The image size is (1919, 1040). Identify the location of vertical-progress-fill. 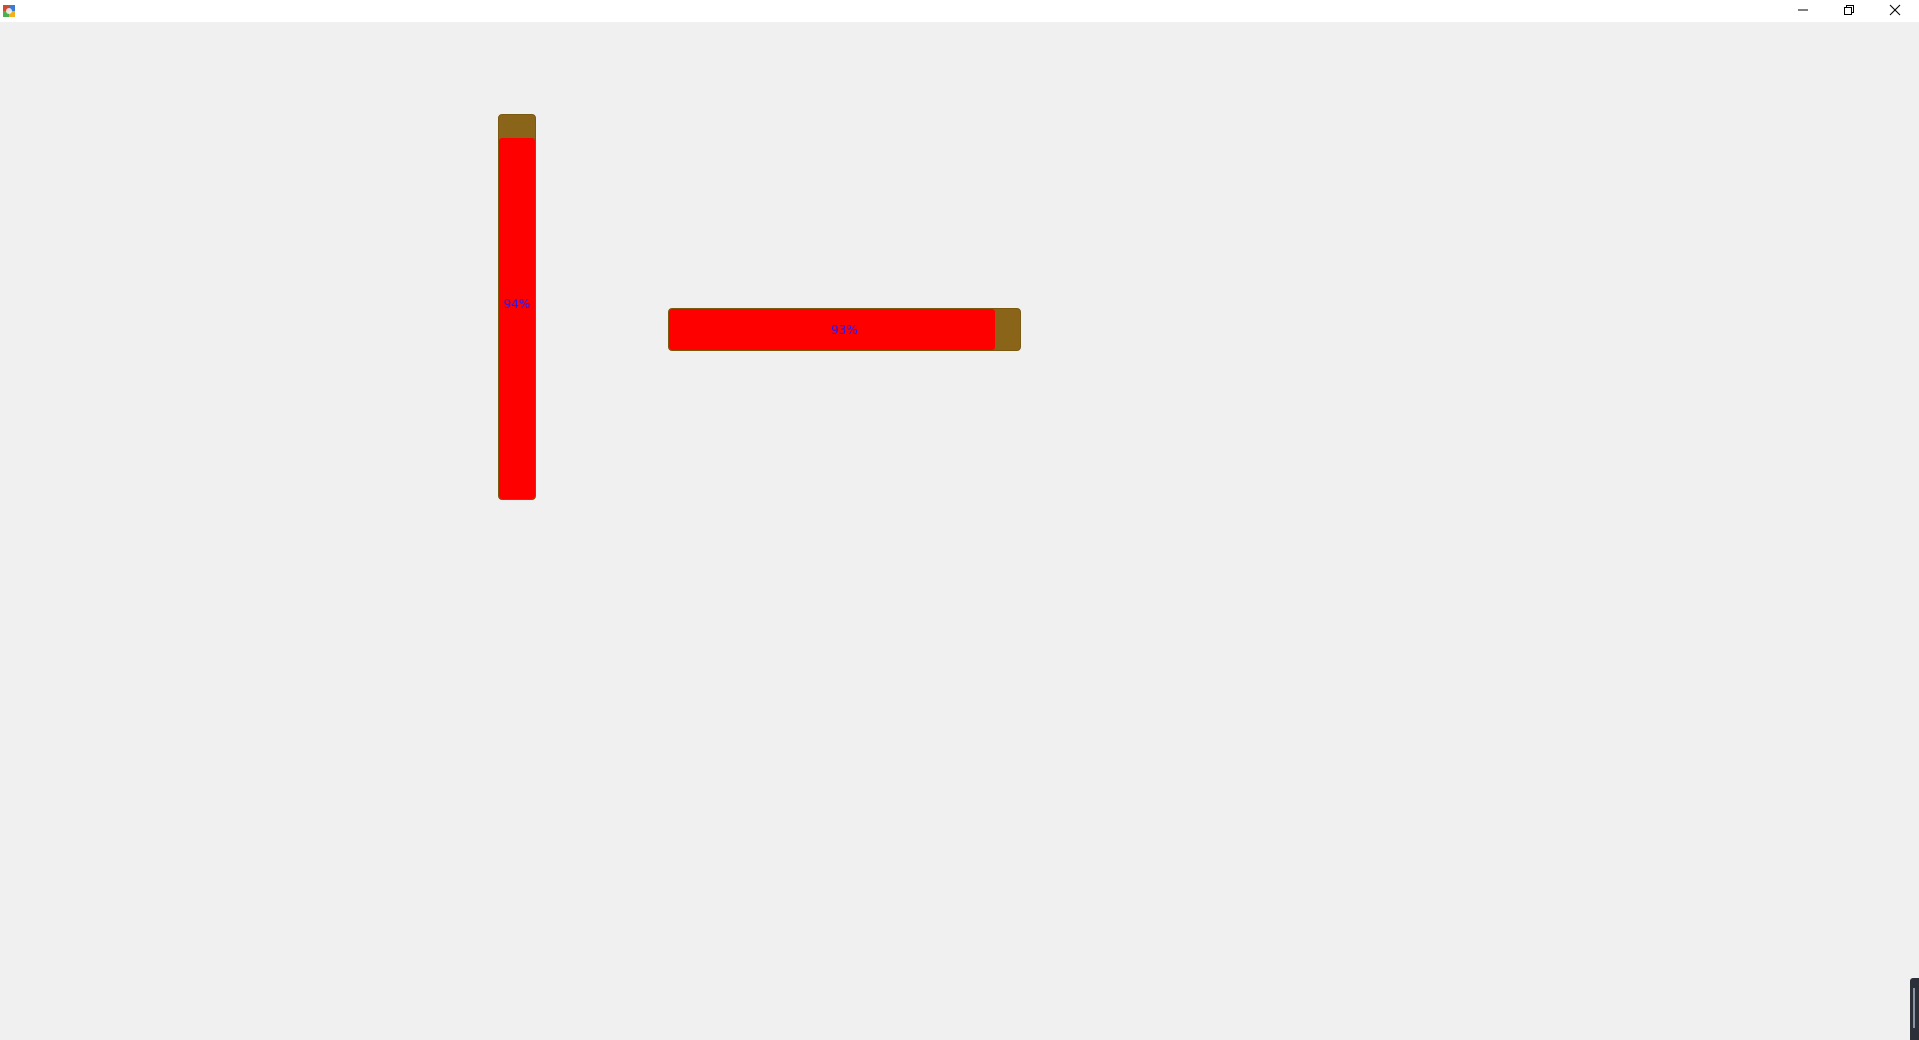
(517, 318).